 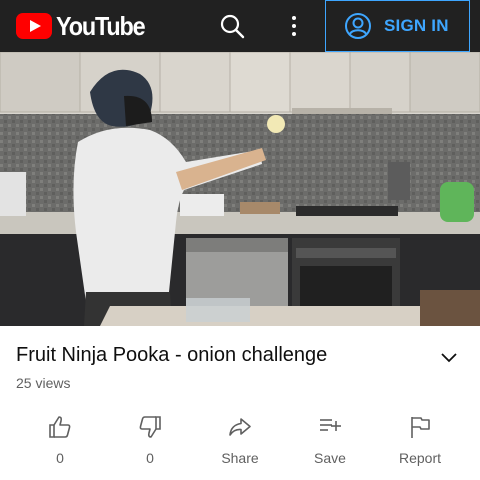 I want to click on view-count: 25 views, so click(x=43, y=383).